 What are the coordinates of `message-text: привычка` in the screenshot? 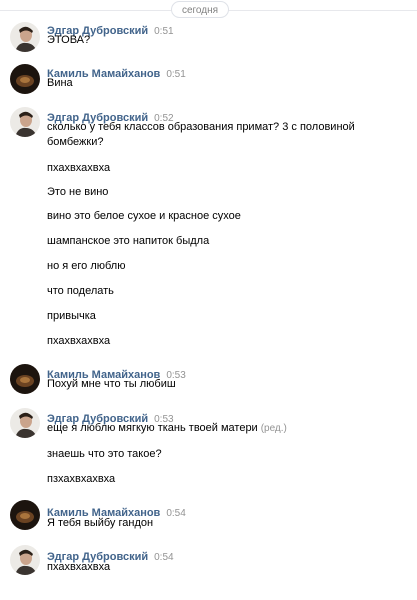 It's located at (71, 316).